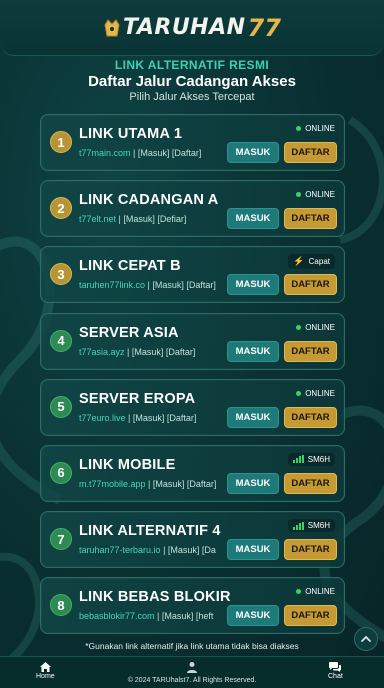 Image resolution: width=384 pixels, height=688 pixels. Describe the element at coordinates (335, 667) in the screenshot. I see `chat-icon` at that location.